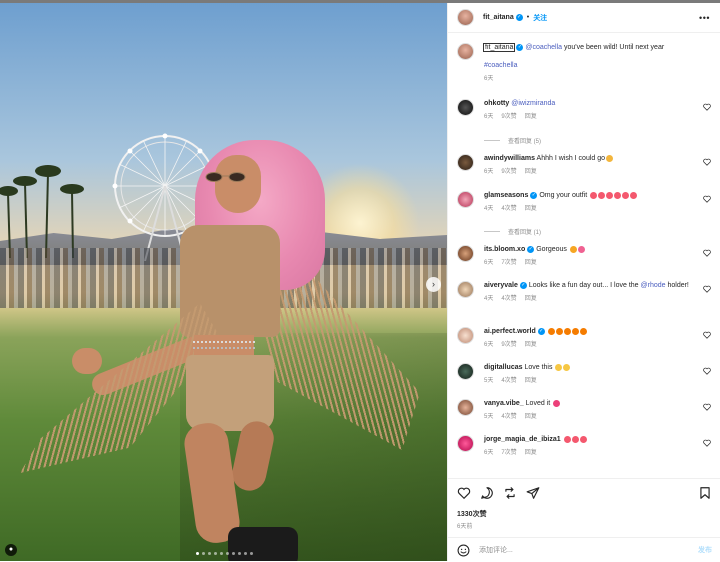  What do you see at coordinates (571, 158) in the screenshot?
I see `comment-text: Ahhh I wish I could go` at bounding box center [571, 158].